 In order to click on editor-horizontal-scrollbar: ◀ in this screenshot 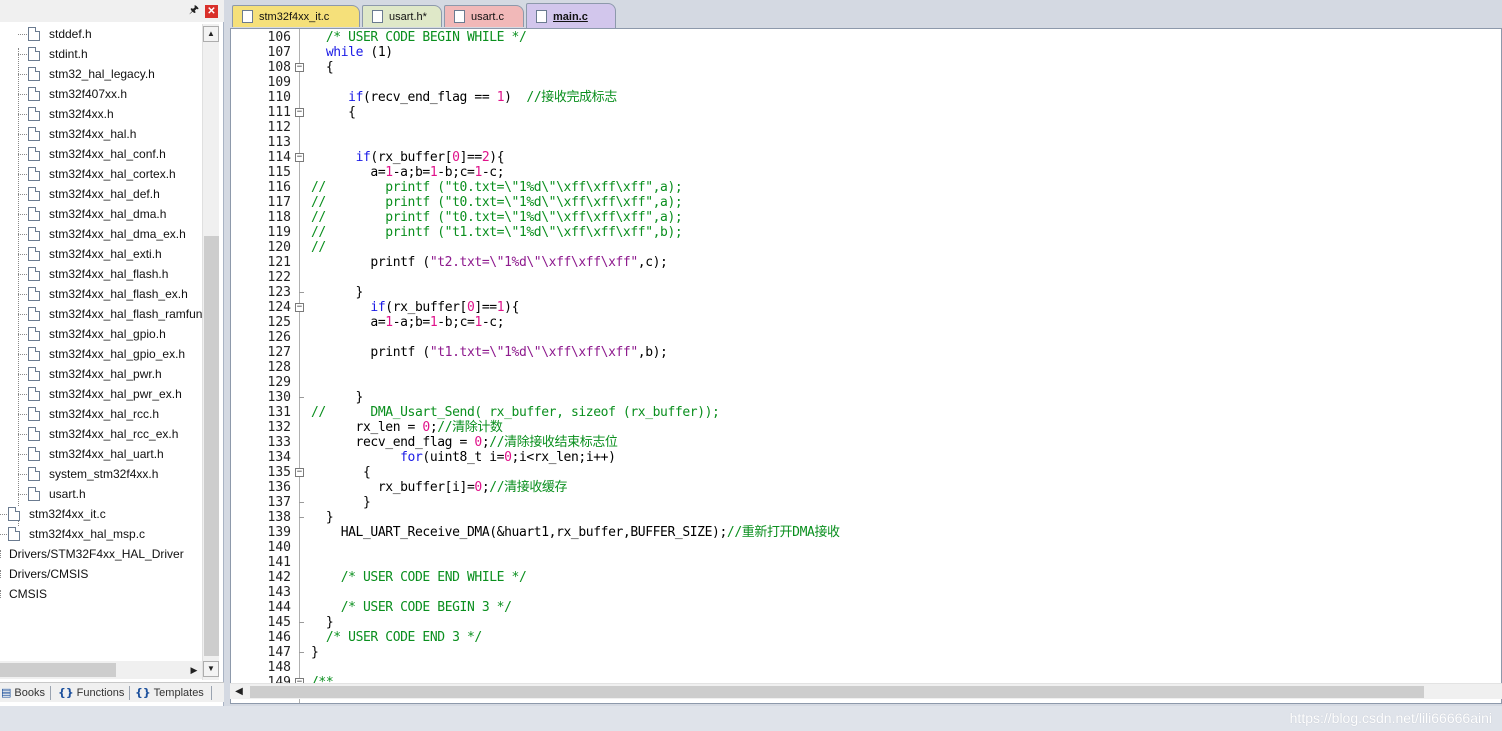, I will do `click(866, 691)`.